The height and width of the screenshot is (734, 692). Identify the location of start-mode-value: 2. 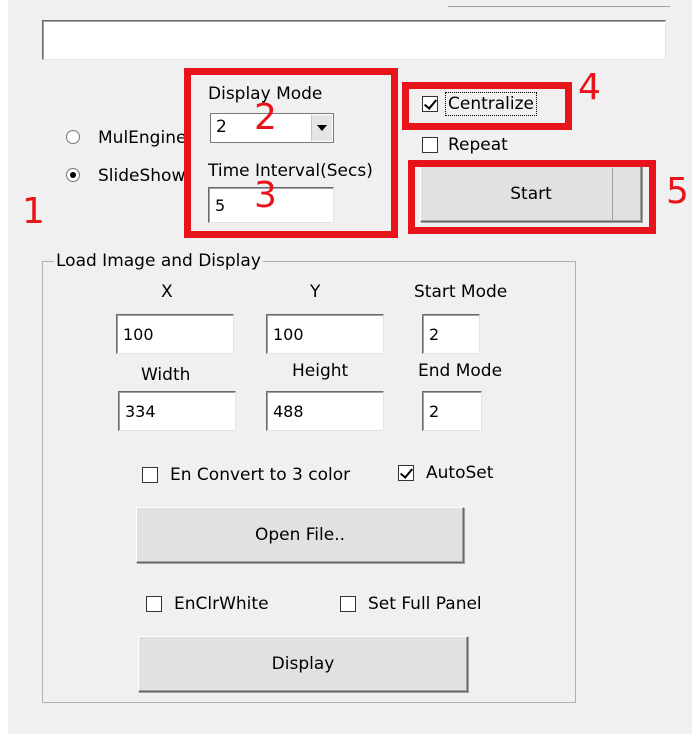
(434, 334).